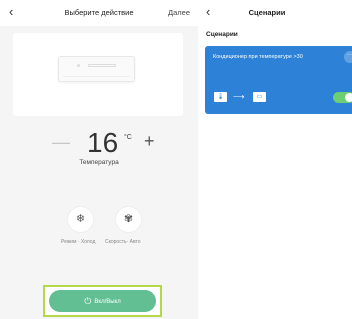 The width and height of the screenshot is (352, 319). What do you see at coordinates (348, 57) in the screenshot?
I see `more-icon: ···` at bounding box center [348, 57].